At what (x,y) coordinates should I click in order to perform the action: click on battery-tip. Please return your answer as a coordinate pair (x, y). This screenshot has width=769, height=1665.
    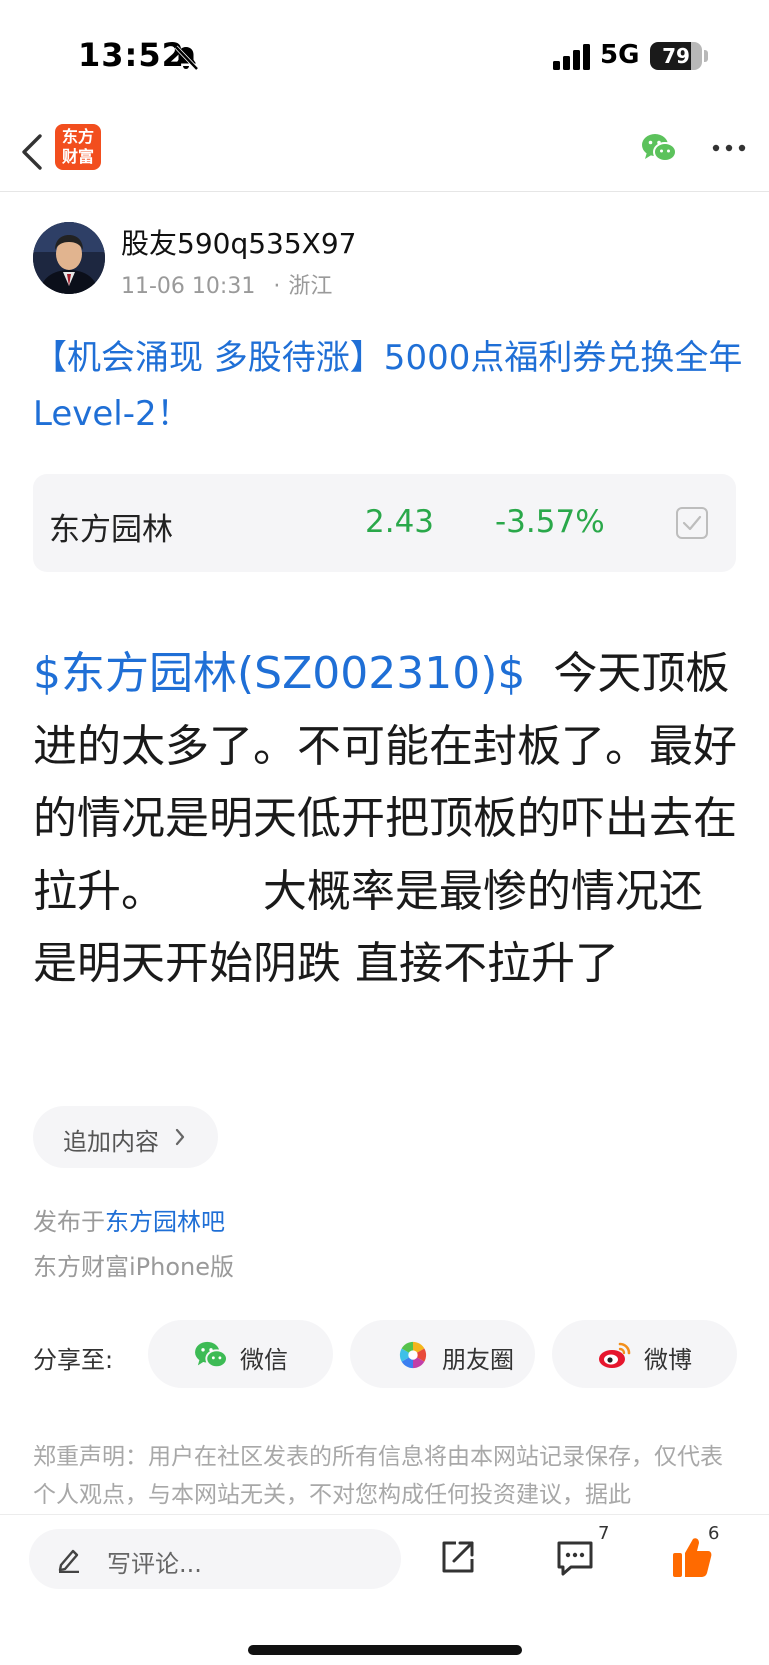
    Looking at the image, I should click on (706, 56).